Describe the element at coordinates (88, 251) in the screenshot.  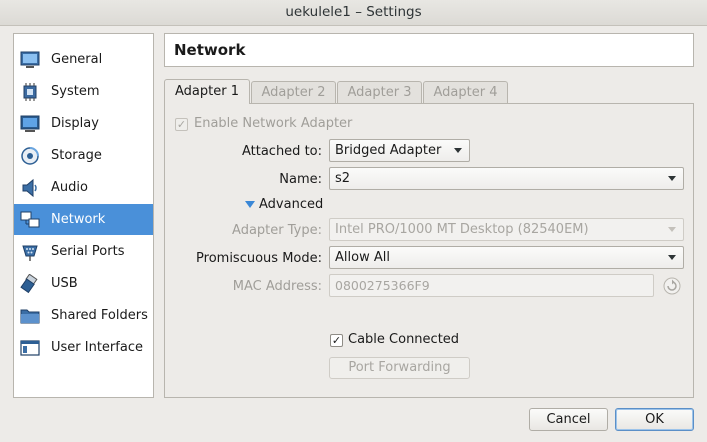
I see `sidebar-item-label: Serial Ports` at that location.